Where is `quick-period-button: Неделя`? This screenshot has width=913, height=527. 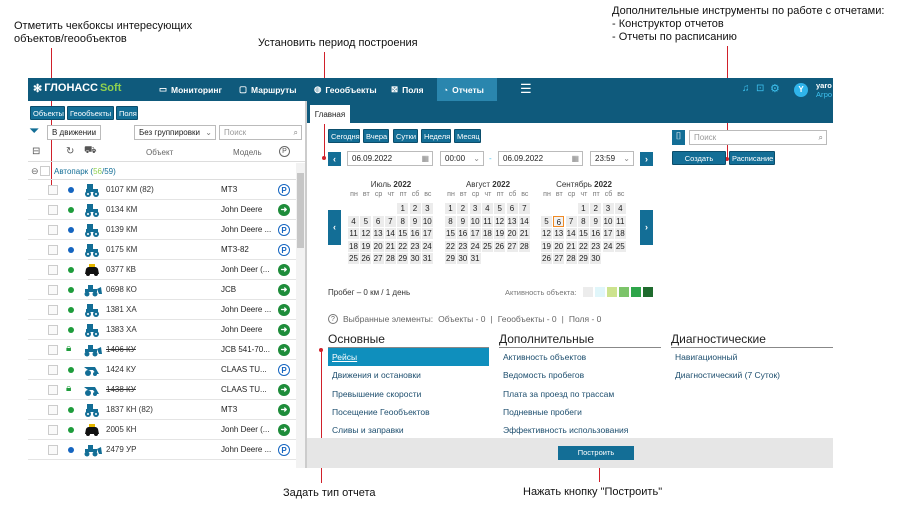 quick-period-button: Неделя is located at coordinates (436, 136).